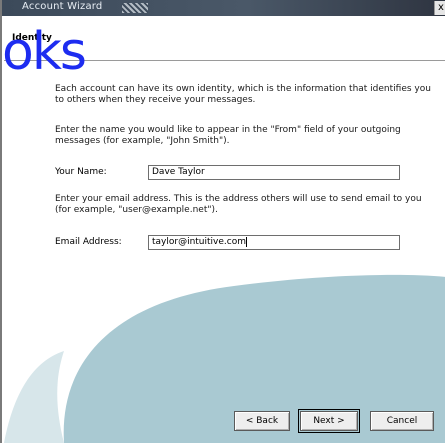  What do you see at coordinates (223, 8) in the screenshot?
I see `title-bar: Account Wizard x` at bounding box center [223, 8].